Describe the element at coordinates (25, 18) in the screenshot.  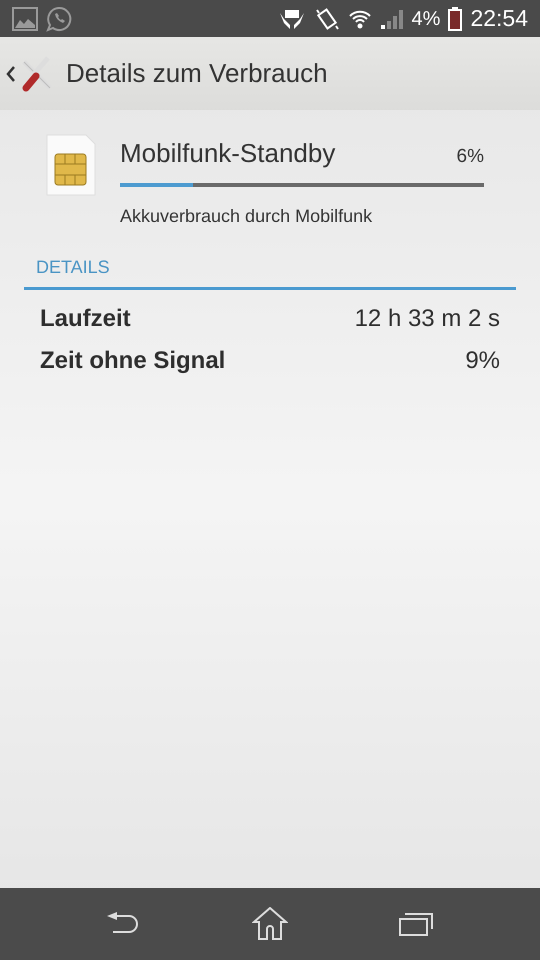
I see `gallery-icon` at that location.